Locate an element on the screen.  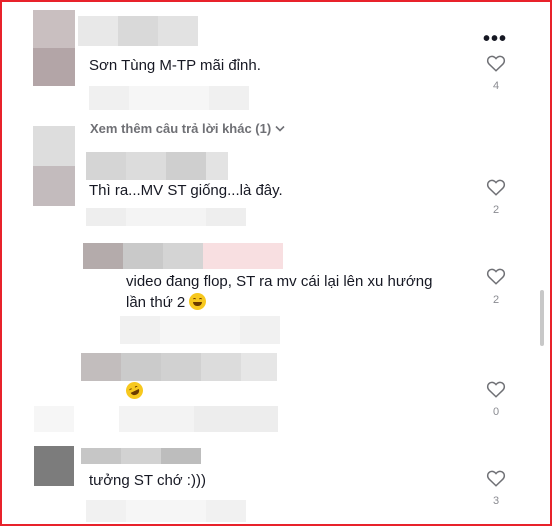
comment-text: tưởng ST chớ :))) is located at coordinates (147, 480).